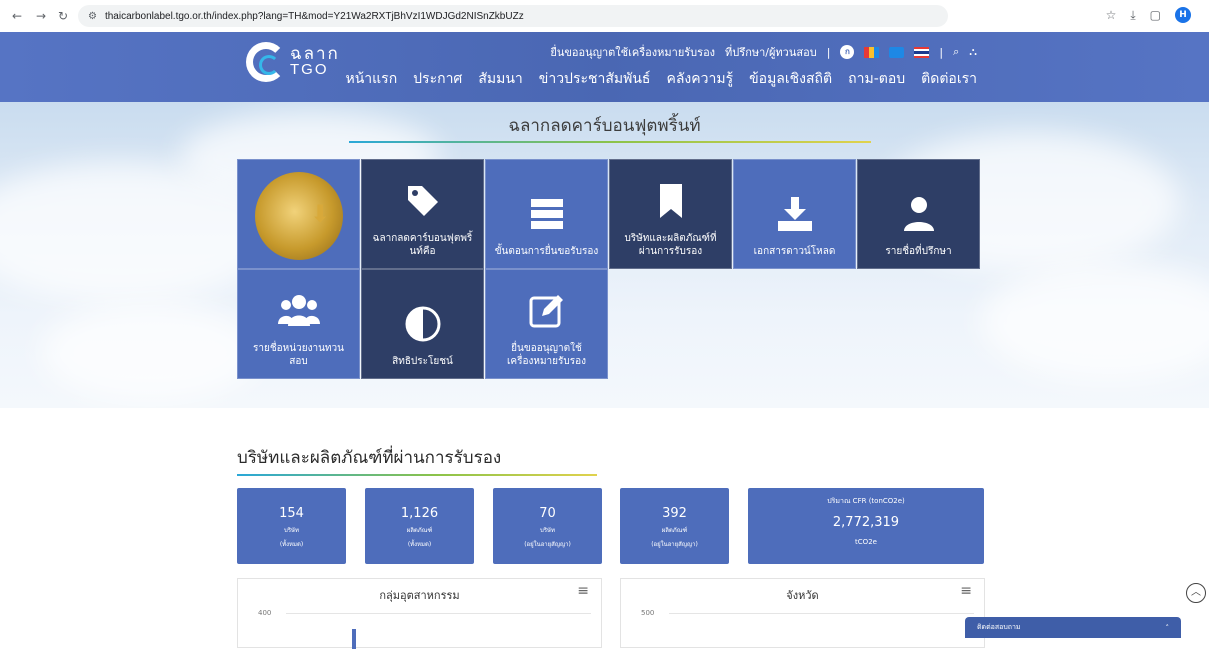 This screenshot has width=1209, height=649. I want to click on chart-title: จังหวัด, so click(802, 595).